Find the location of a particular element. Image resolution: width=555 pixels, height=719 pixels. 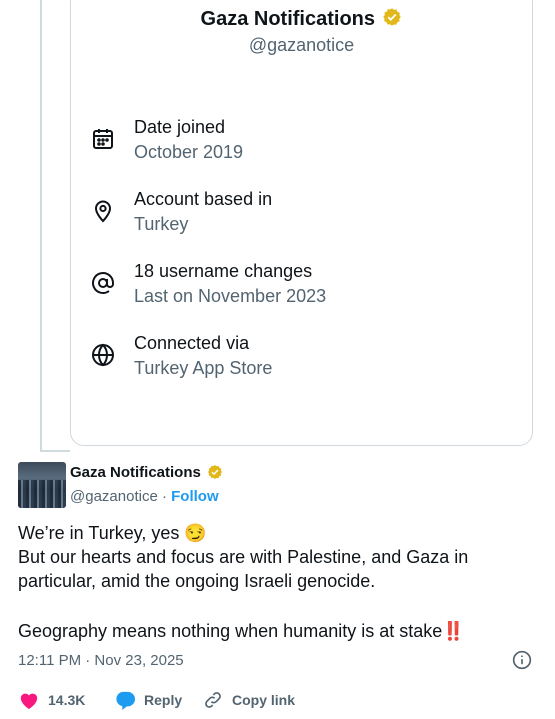

copy-link-label: Copy link is located at coordinates (264, 700).